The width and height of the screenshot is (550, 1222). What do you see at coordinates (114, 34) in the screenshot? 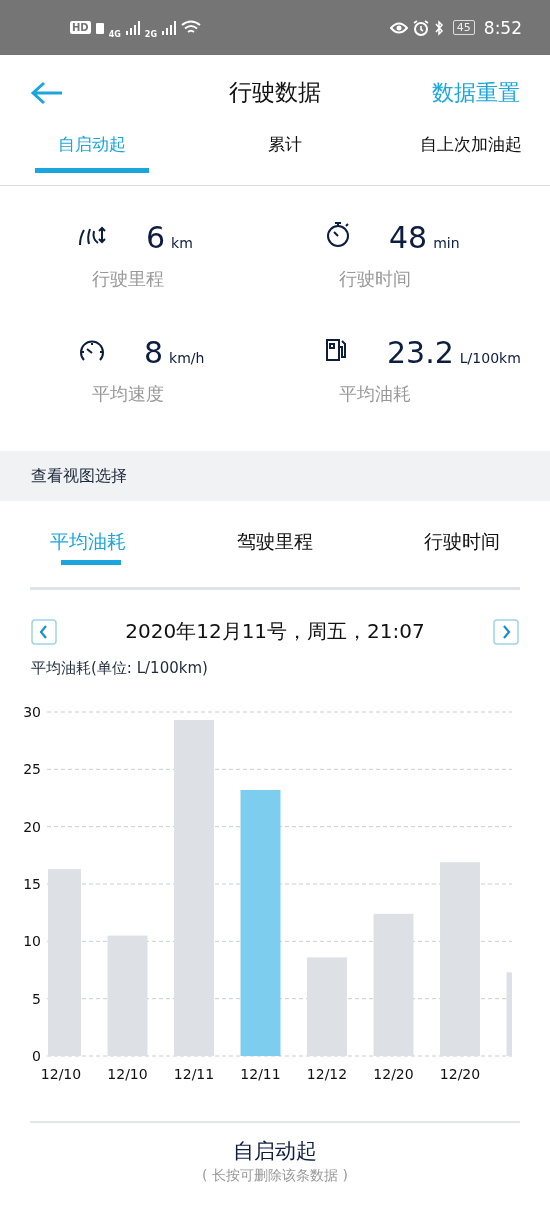
I see `network-label: 4G` at bounding box center [114, 34].